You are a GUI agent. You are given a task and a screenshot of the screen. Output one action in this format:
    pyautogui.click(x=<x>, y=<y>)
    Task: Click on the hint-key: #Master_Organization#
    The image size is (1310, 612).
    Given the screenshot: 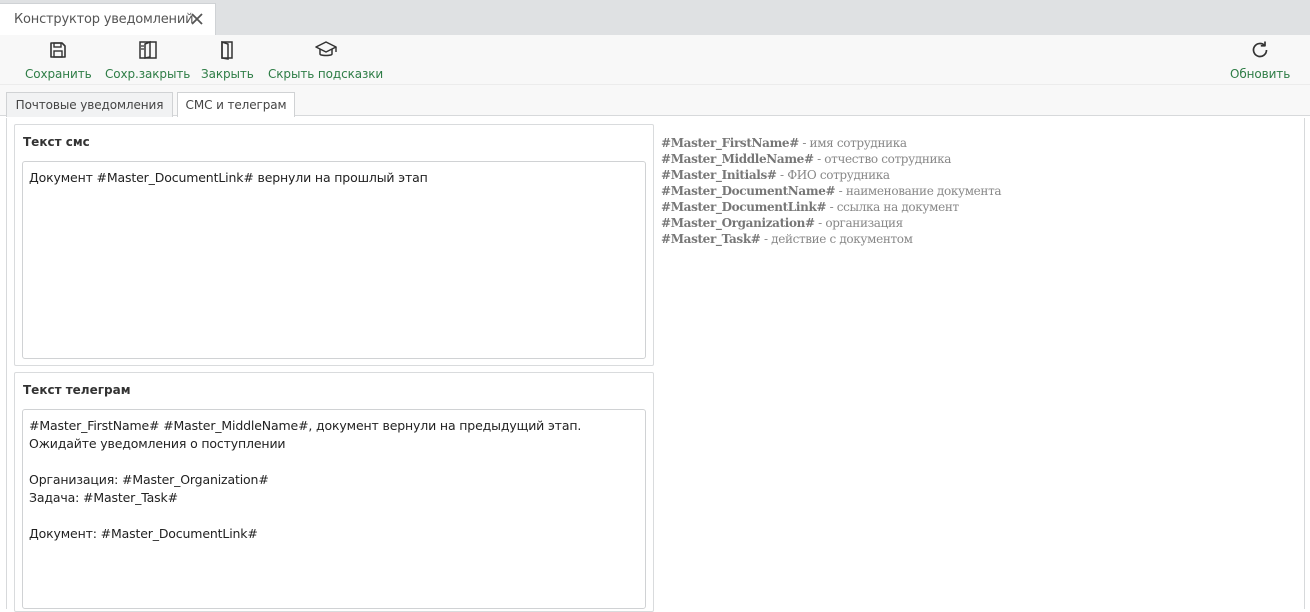 What is the action you would take?
    pyautogui.click(x=738, y=223)
    